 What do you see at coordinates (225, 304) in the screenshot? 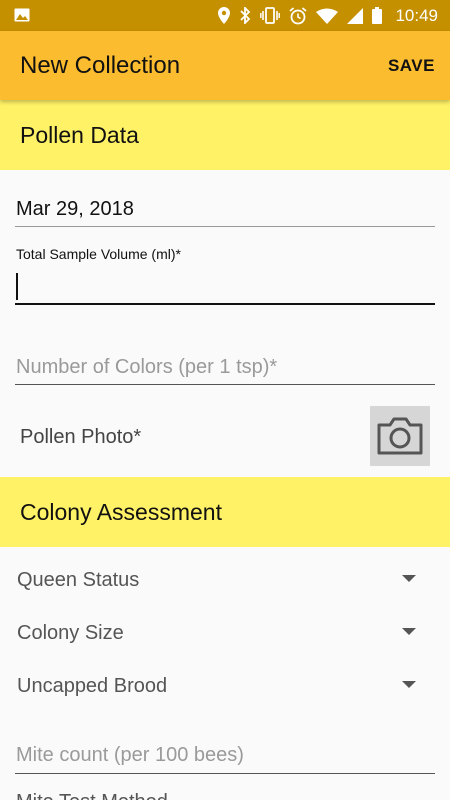
I see `sample-volume-input` at bounding box center [225, 304].